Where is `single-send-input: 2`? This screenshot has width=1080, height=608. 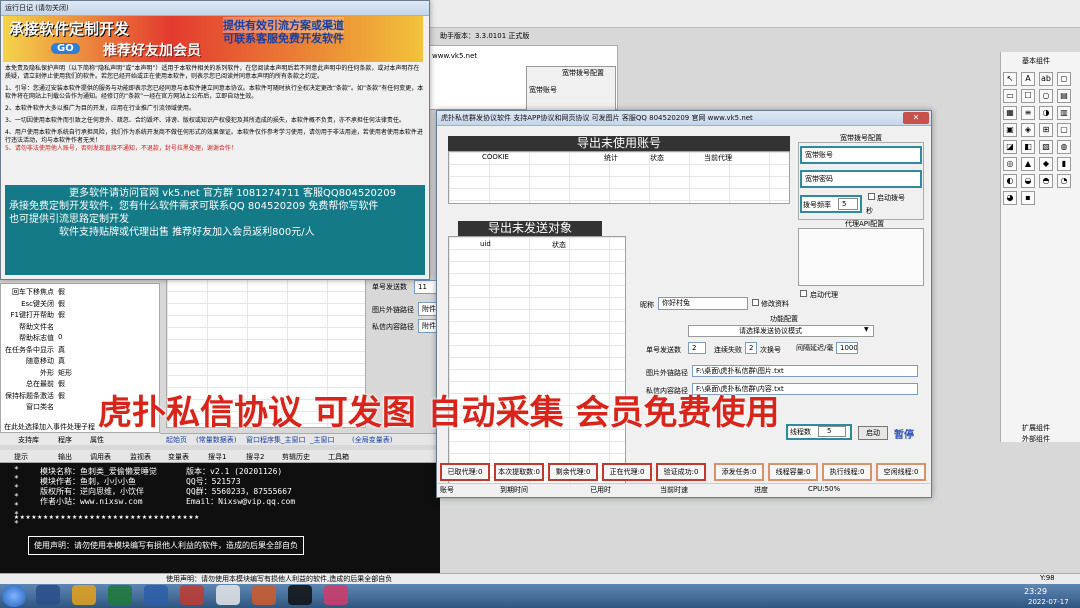
single-send-input: 2 is located at coordinates (697, 348).